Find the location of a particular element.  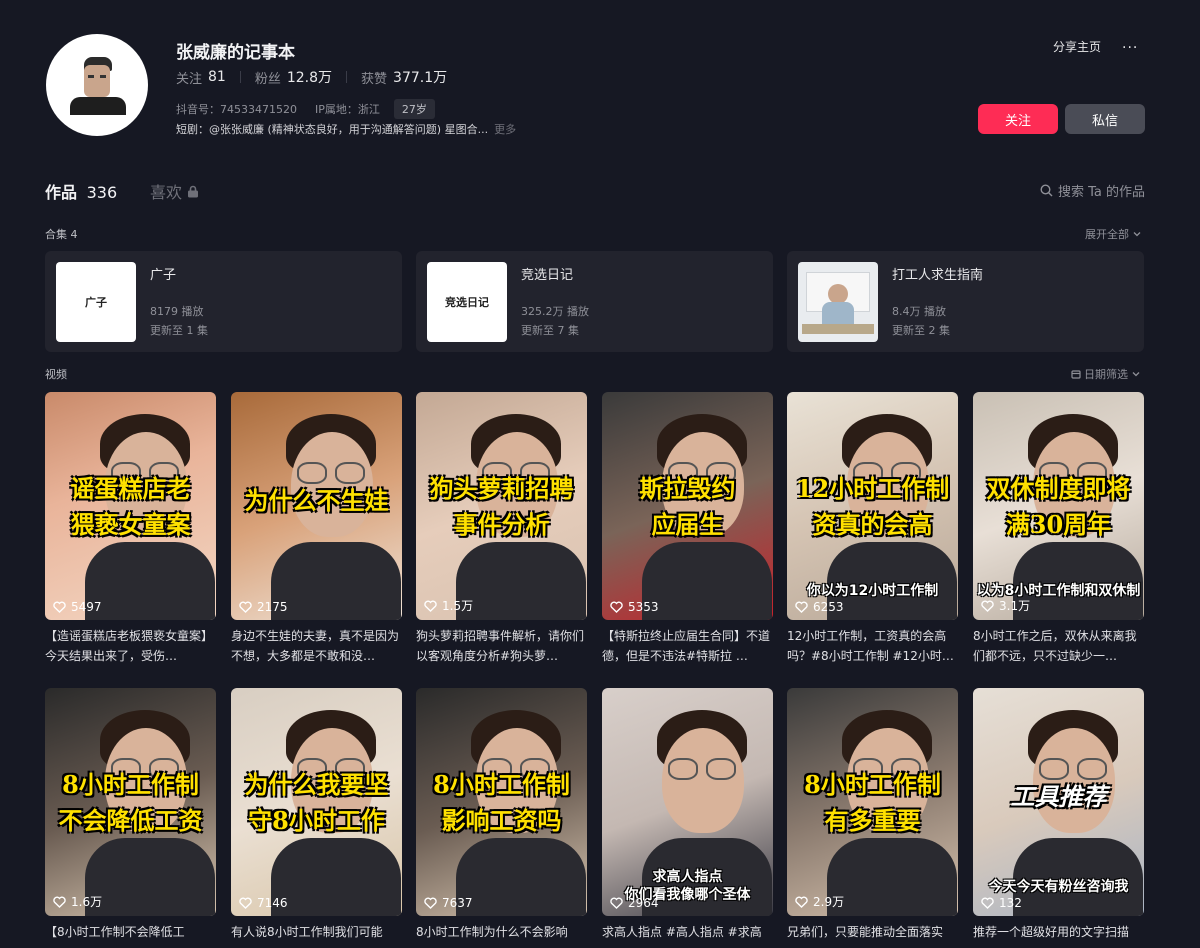

collection-card: 竞选日记 竞选日记 325.2万 播放 更新至 7 集 is located at coordinates (594, 301).